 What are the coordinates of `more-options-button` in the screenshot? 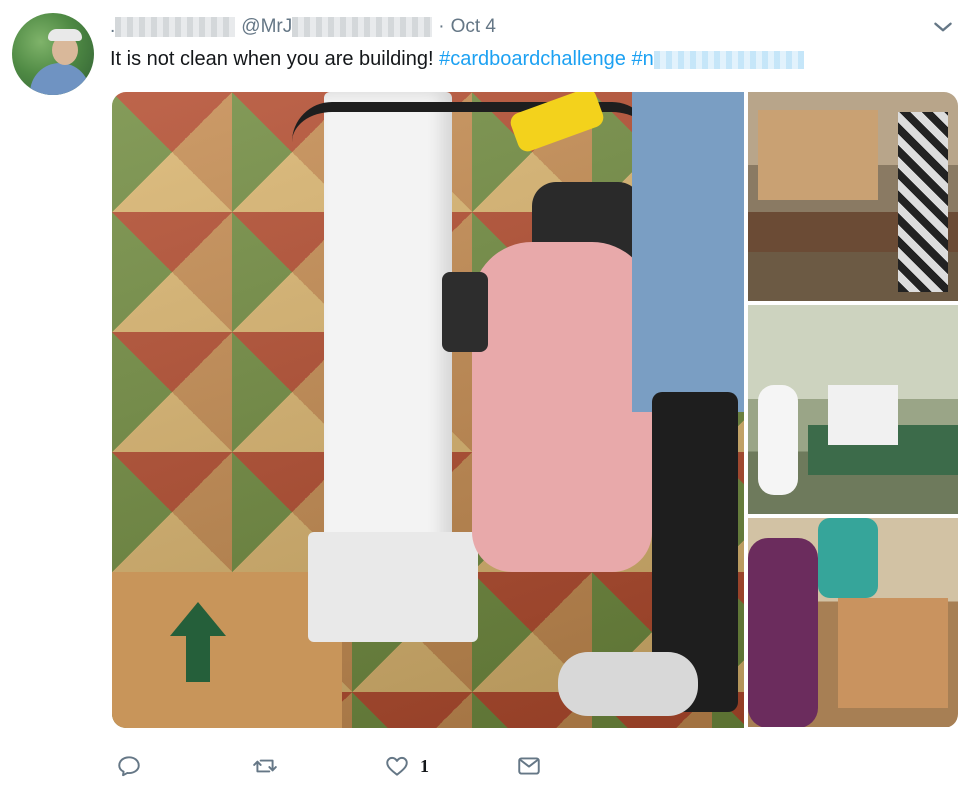 It's located at (943, 27).